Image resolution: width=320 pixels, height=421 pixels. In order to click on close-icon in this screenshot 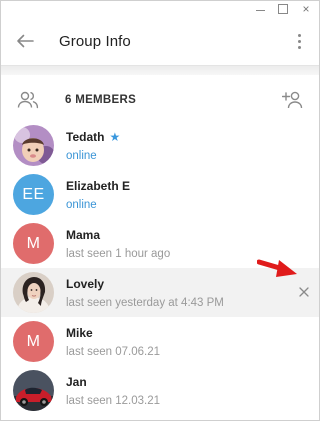, I will do `click(304, 292)`.